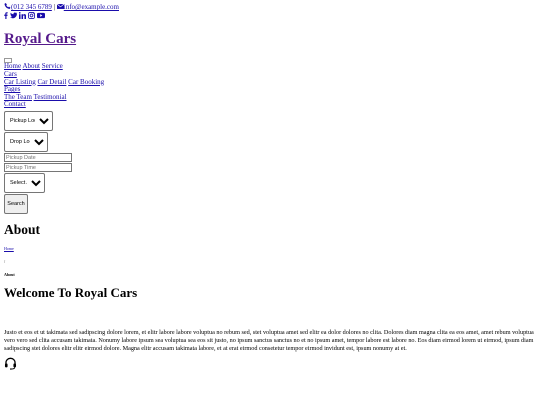  What do you see at coordinates (32, 16) in the screenshot?
I see `instagram-icon` at bounding box center [32, 16].